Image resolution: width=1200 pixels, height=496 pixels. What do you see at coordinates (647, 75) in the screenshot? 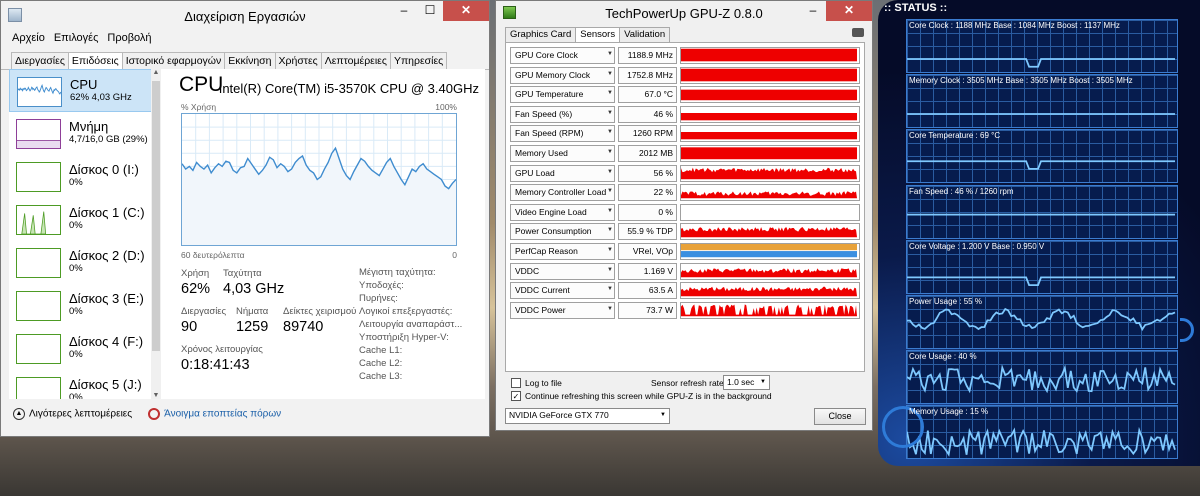
I see `sensor-value: 1752.8 MHz` at bounding box center [647, 75].